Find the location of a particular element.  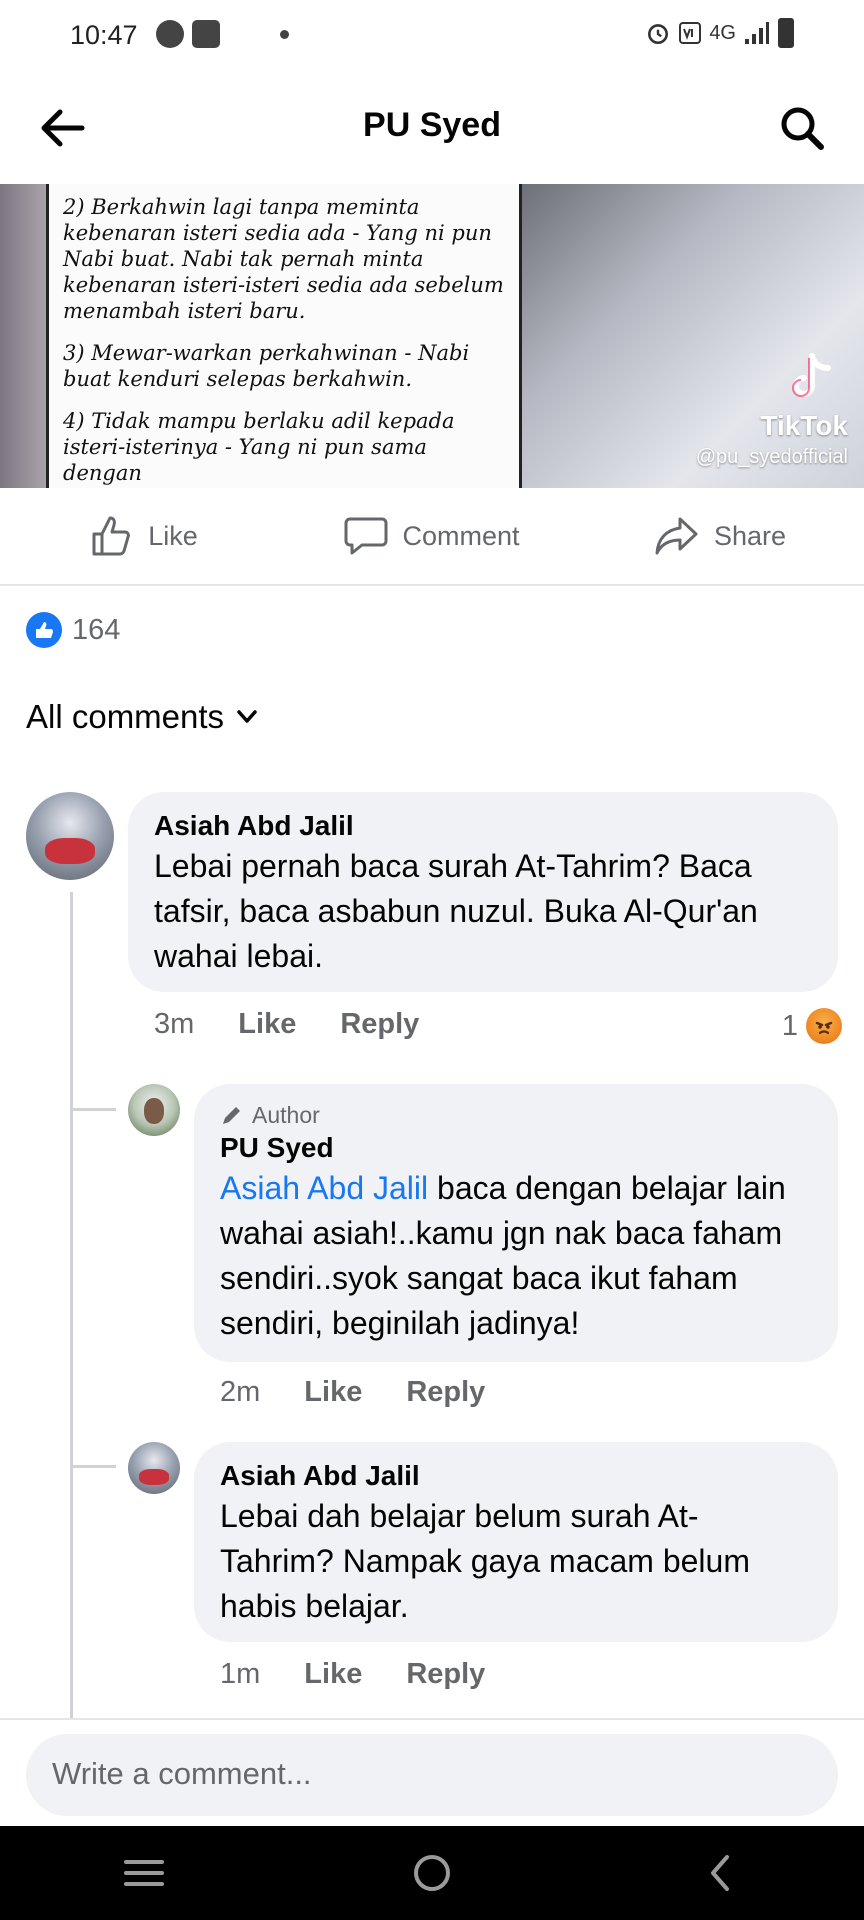

share-label: Share is located at coordinates (750, 535).